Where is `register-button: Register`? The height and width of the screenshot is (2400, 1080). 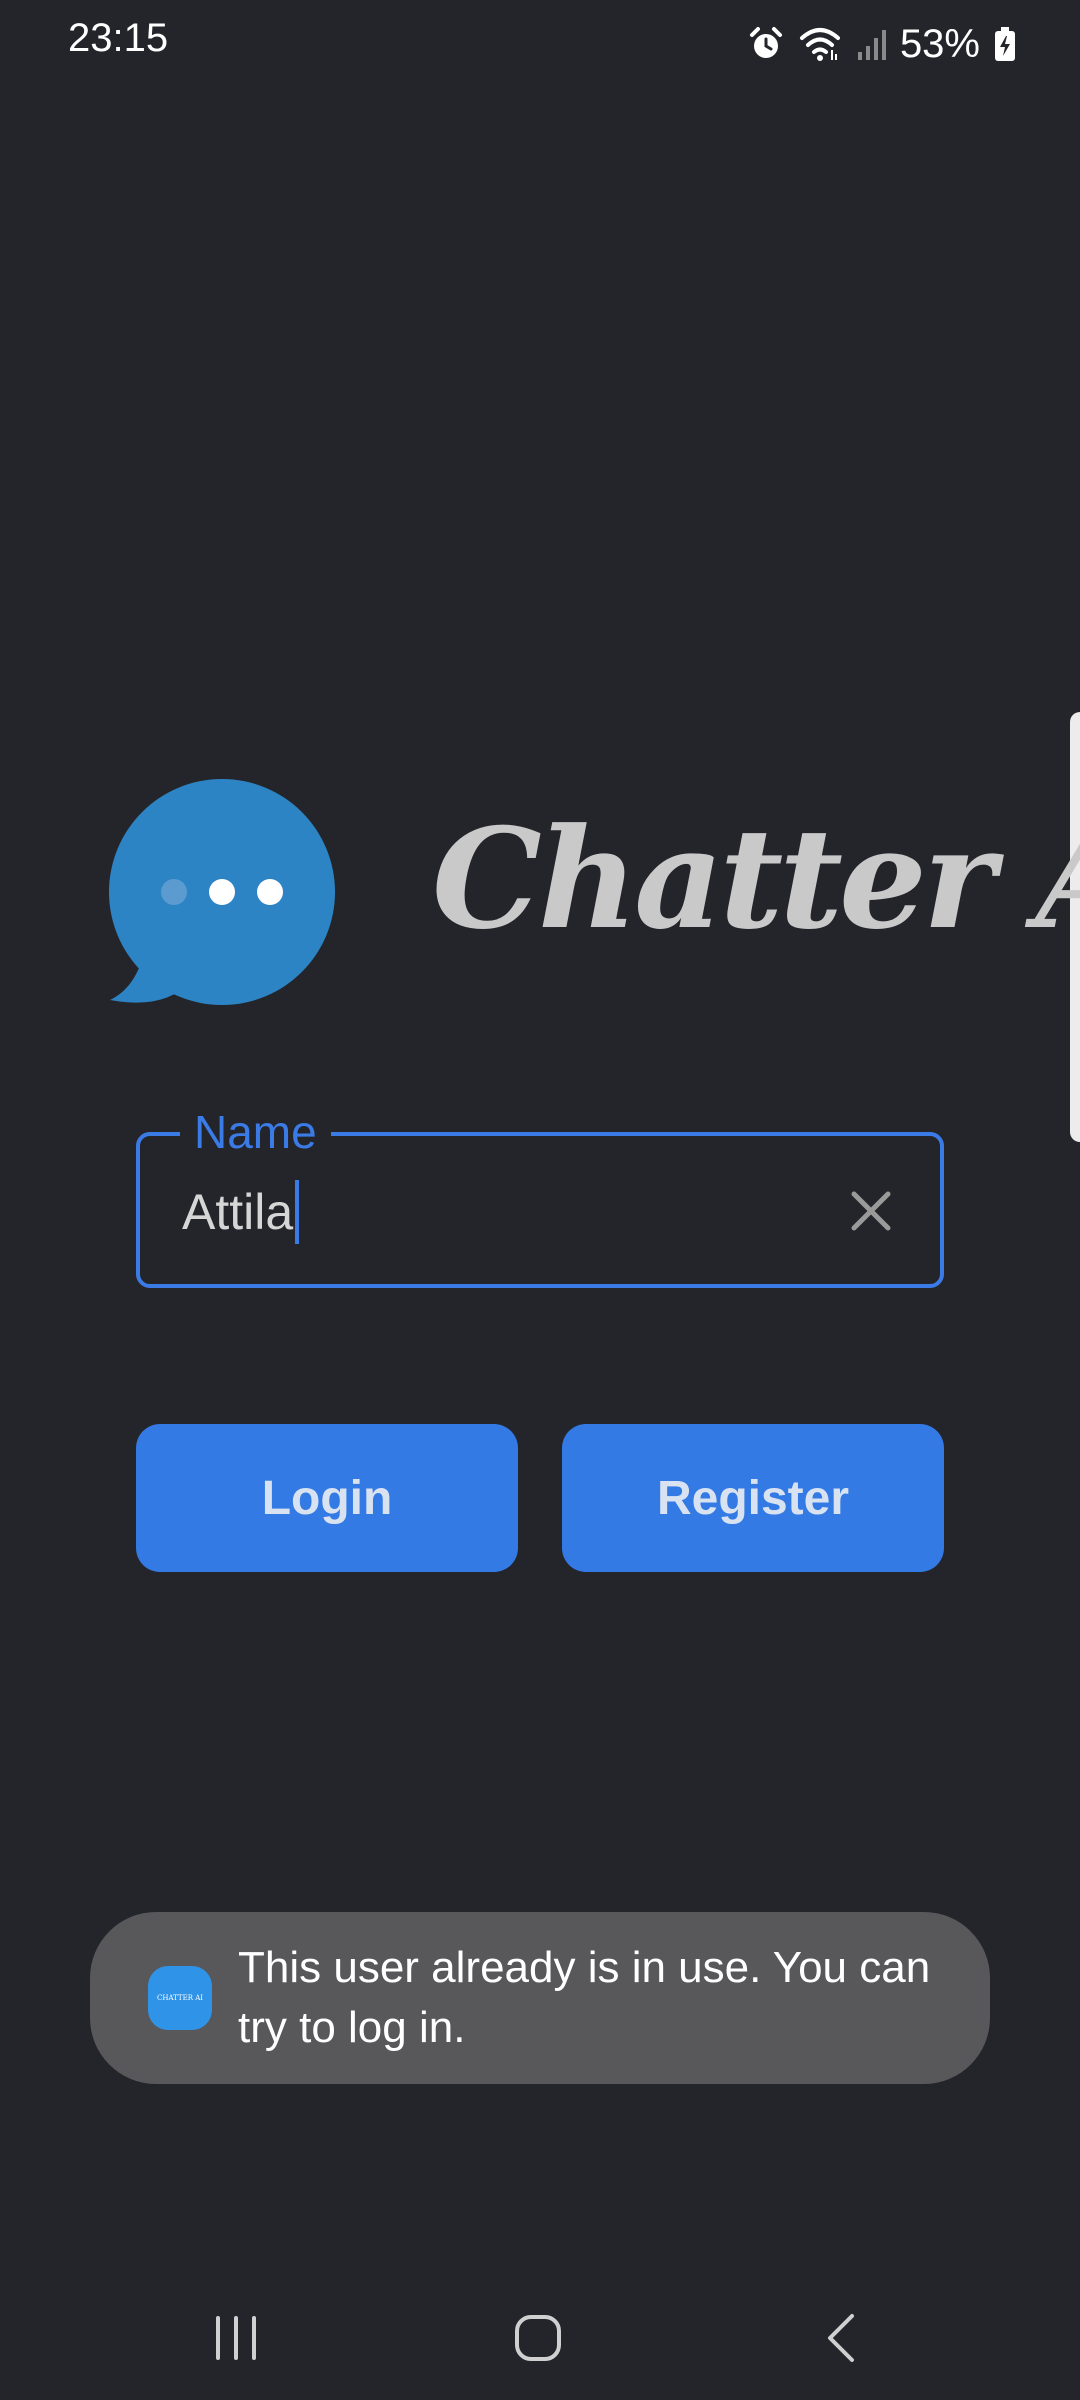 register-button: Register is located at coordinates (753, 1498).